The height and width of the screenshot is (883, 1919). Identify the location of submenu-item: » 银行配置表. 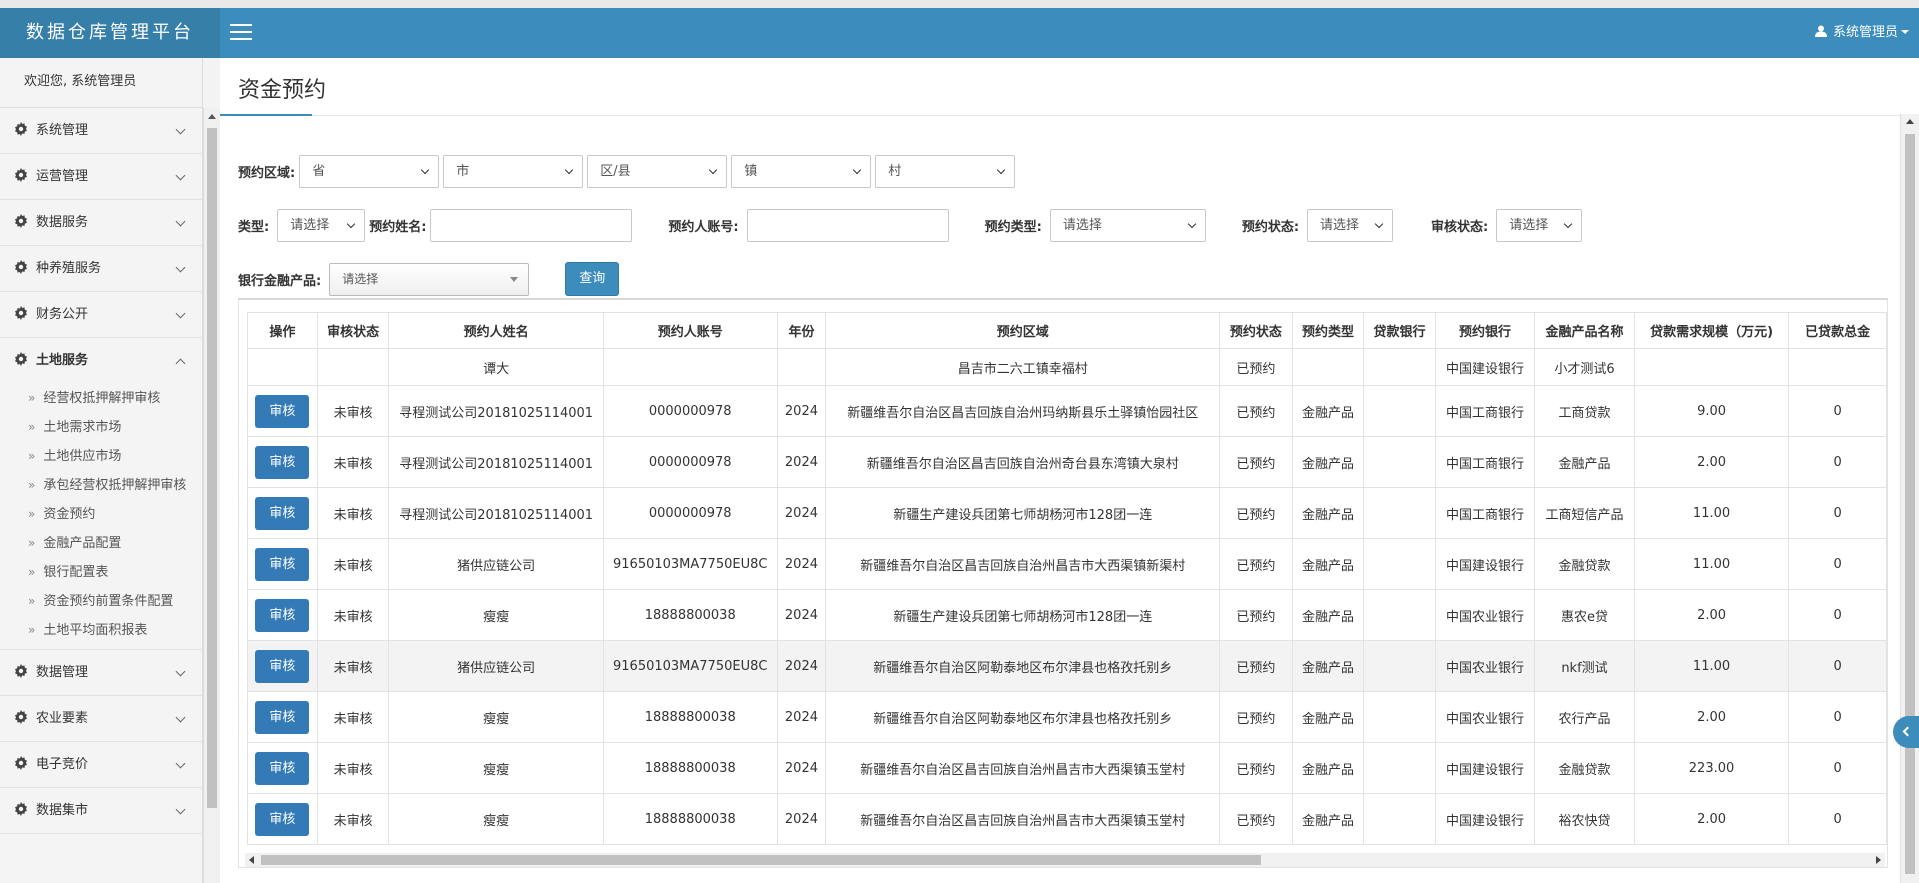
(101, 572).